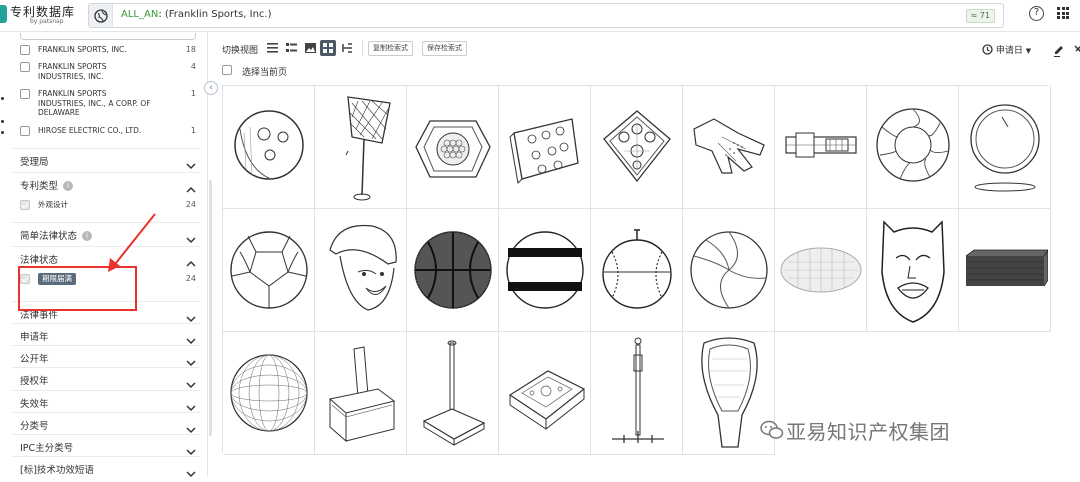  I want to click on save-query-button: 保存检索式, so click(444, 48).